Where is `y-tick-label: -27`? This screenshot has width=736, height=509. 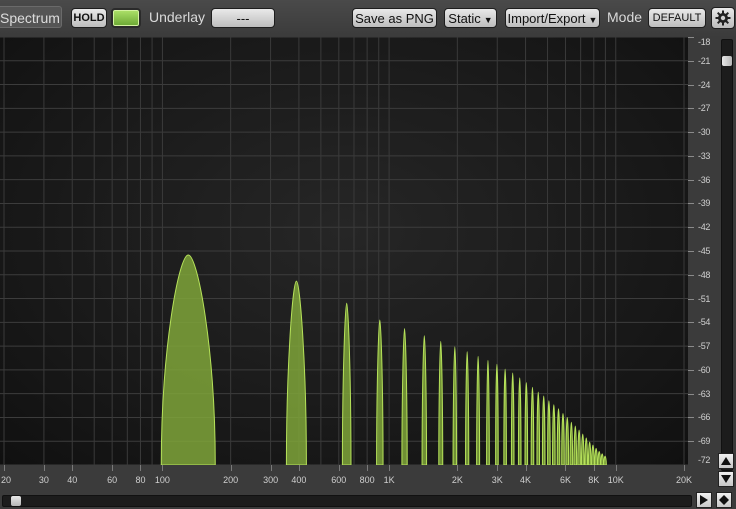 y-tick-label: -27 is located at coordinates (704, 108).